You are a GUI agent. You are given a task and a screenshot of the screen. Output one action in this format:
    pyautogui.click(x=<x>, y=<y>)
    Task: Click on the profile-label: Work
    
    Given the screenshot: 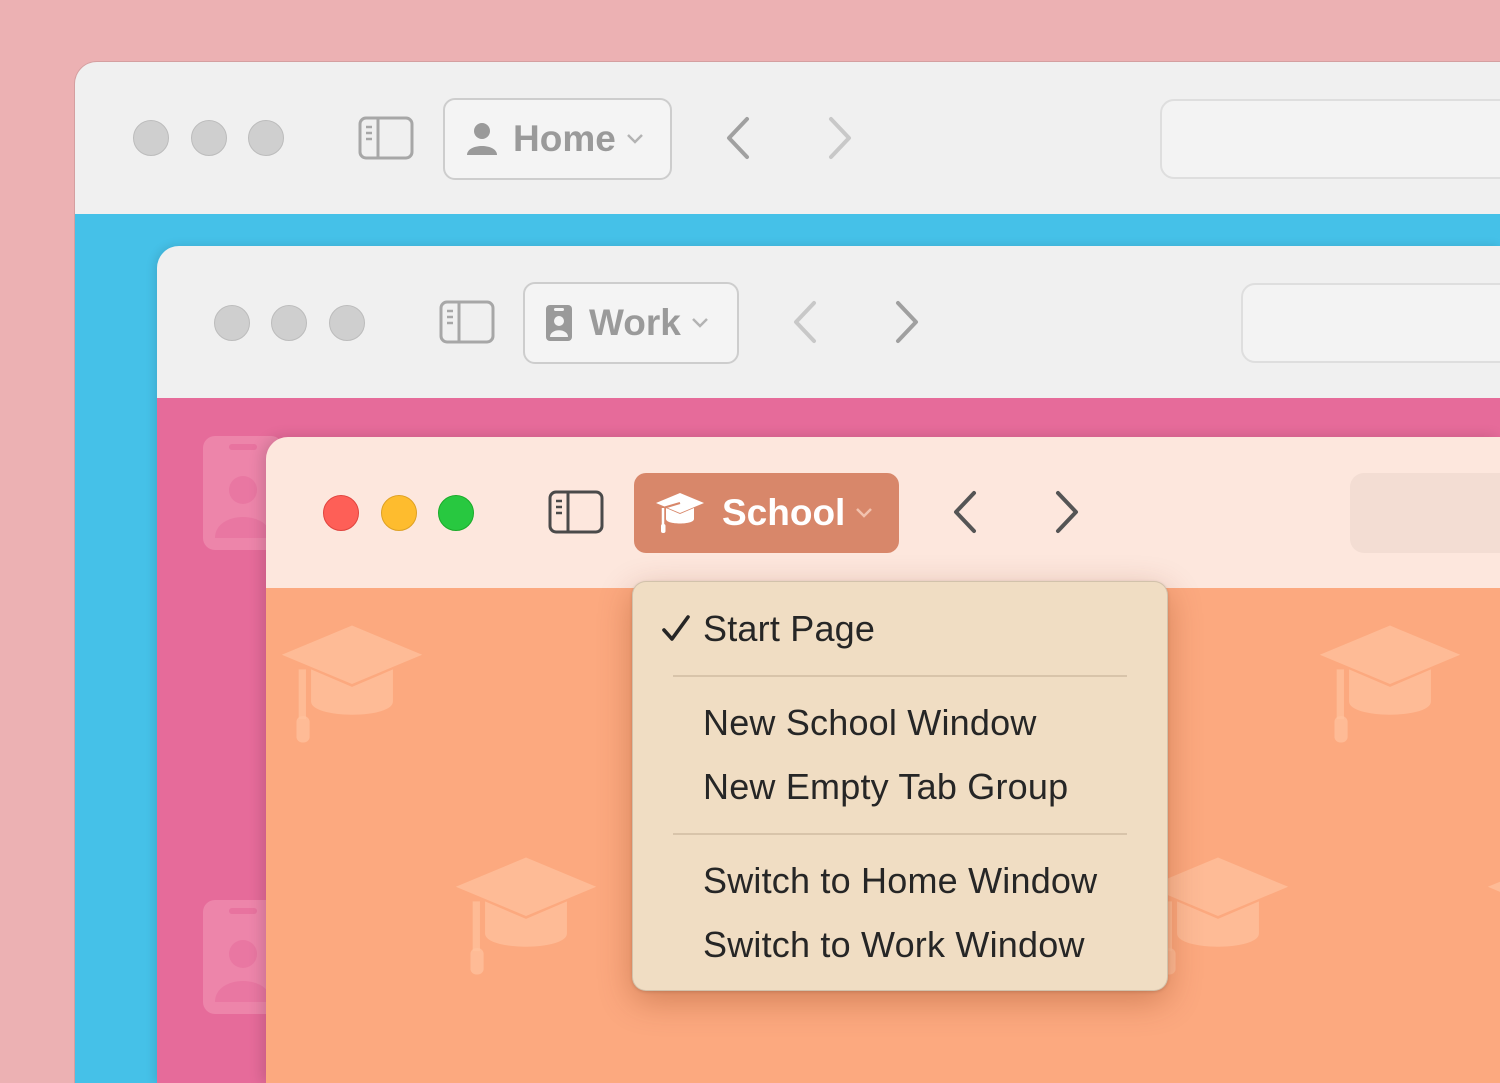 What is the action you would take?
    pyautogui.click(x=635, y=322)
    